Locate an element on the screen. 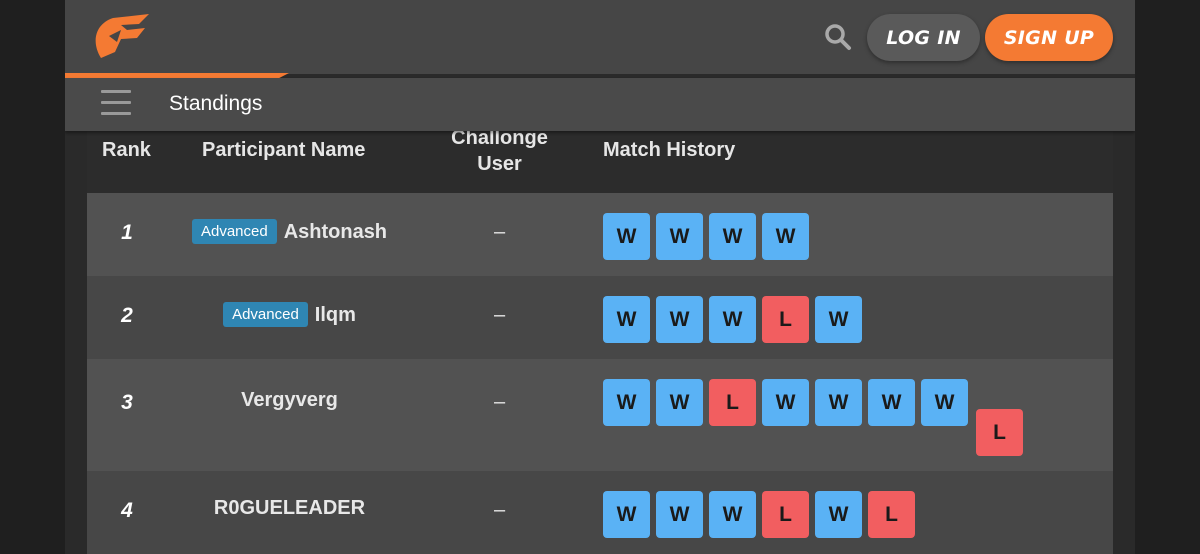 The width and height of the screenshot is (1200, 554). hamburger-menu-icon is located at coordinates (116, 103).